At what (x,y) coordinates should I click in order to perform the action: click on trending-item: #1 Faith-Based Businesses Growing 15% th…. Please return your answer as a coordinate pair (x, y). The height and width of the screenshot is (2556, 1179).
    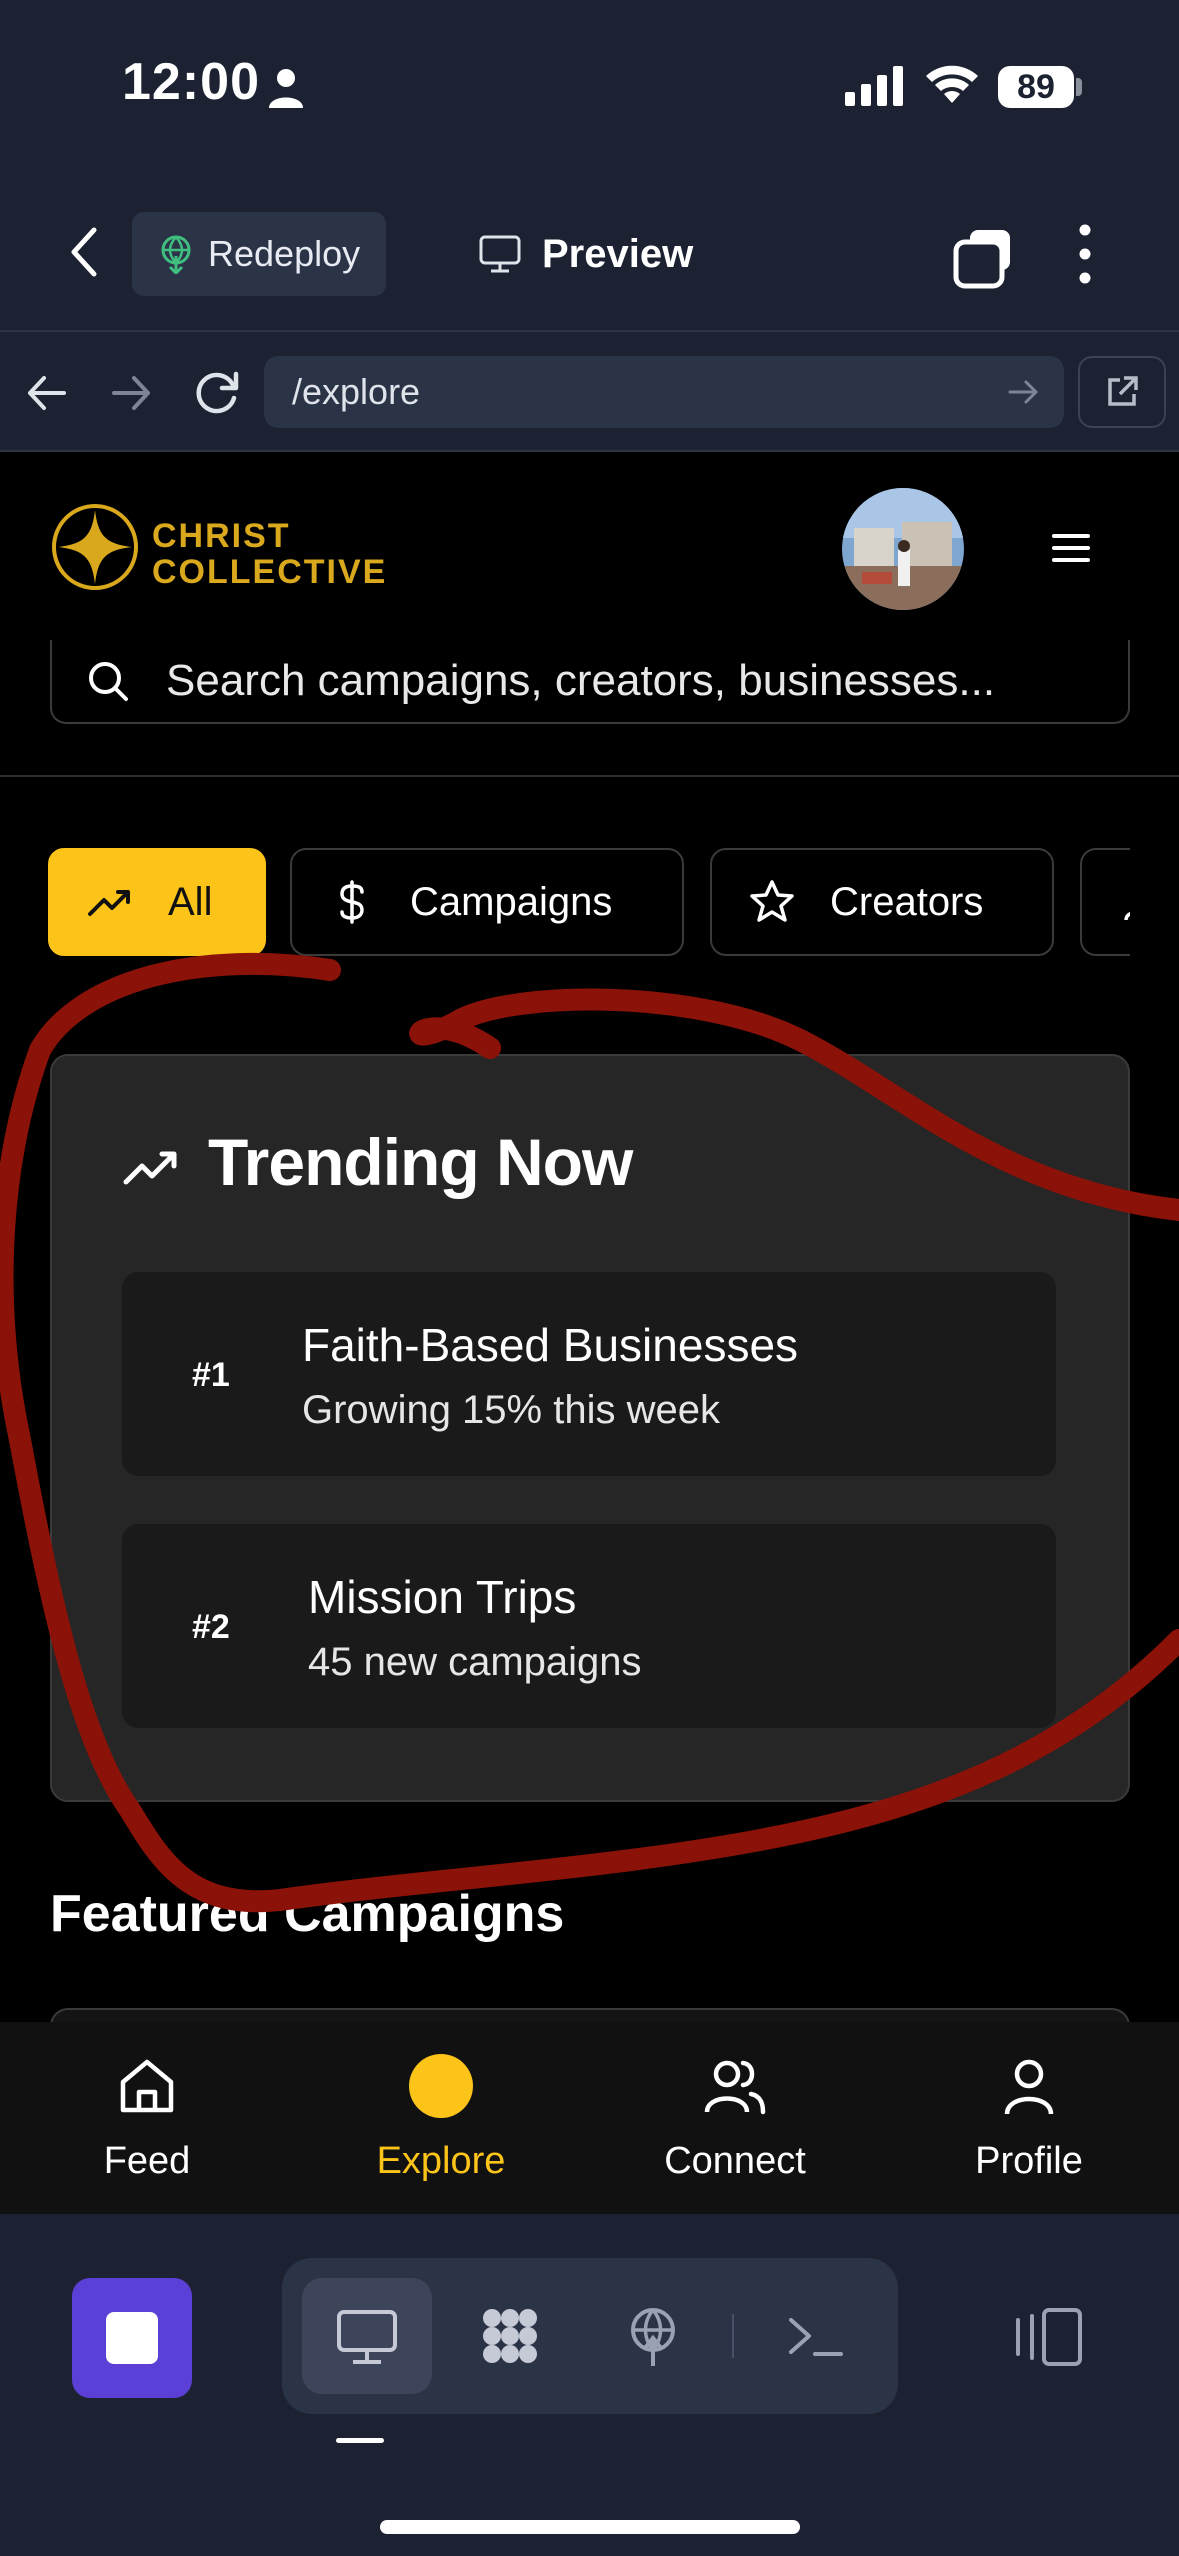
    Looking at the image, I should click on (589, 1374).